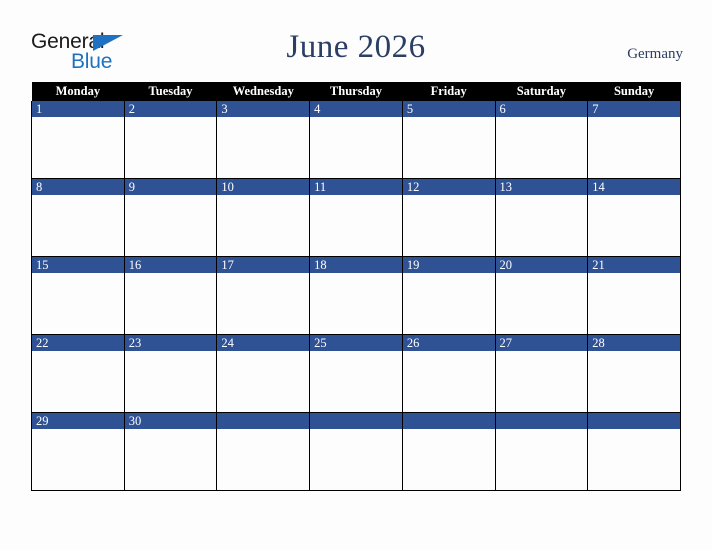  I want to click on day-cell: 21, so click(634, 295).